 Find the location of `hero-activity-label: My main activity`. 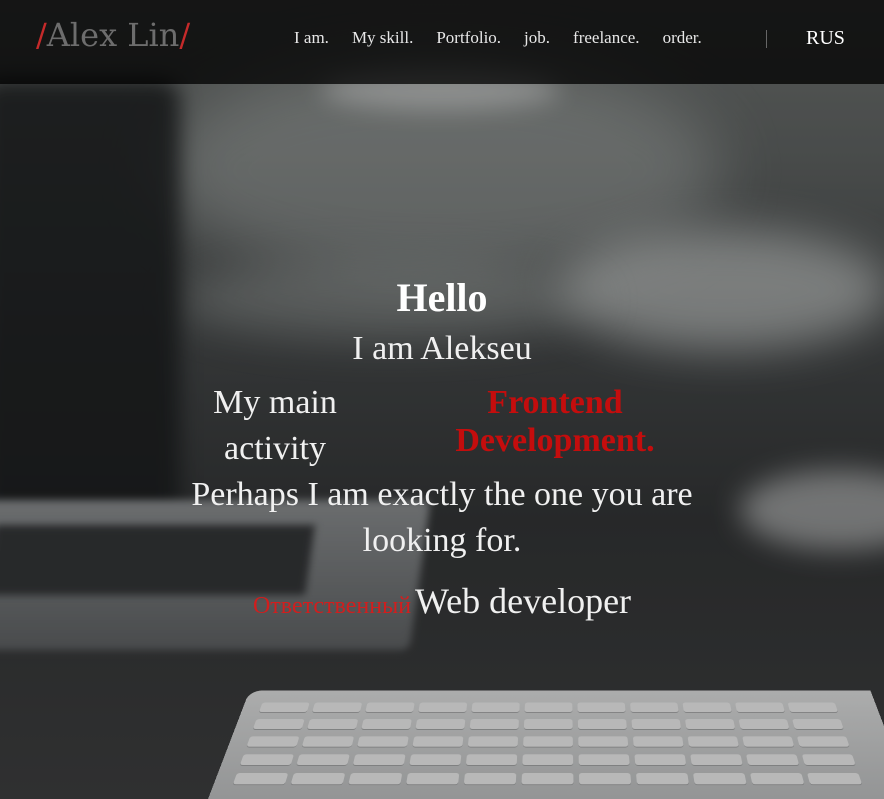

hero-activity-label: My main activity is located at coordinates (275, 425).